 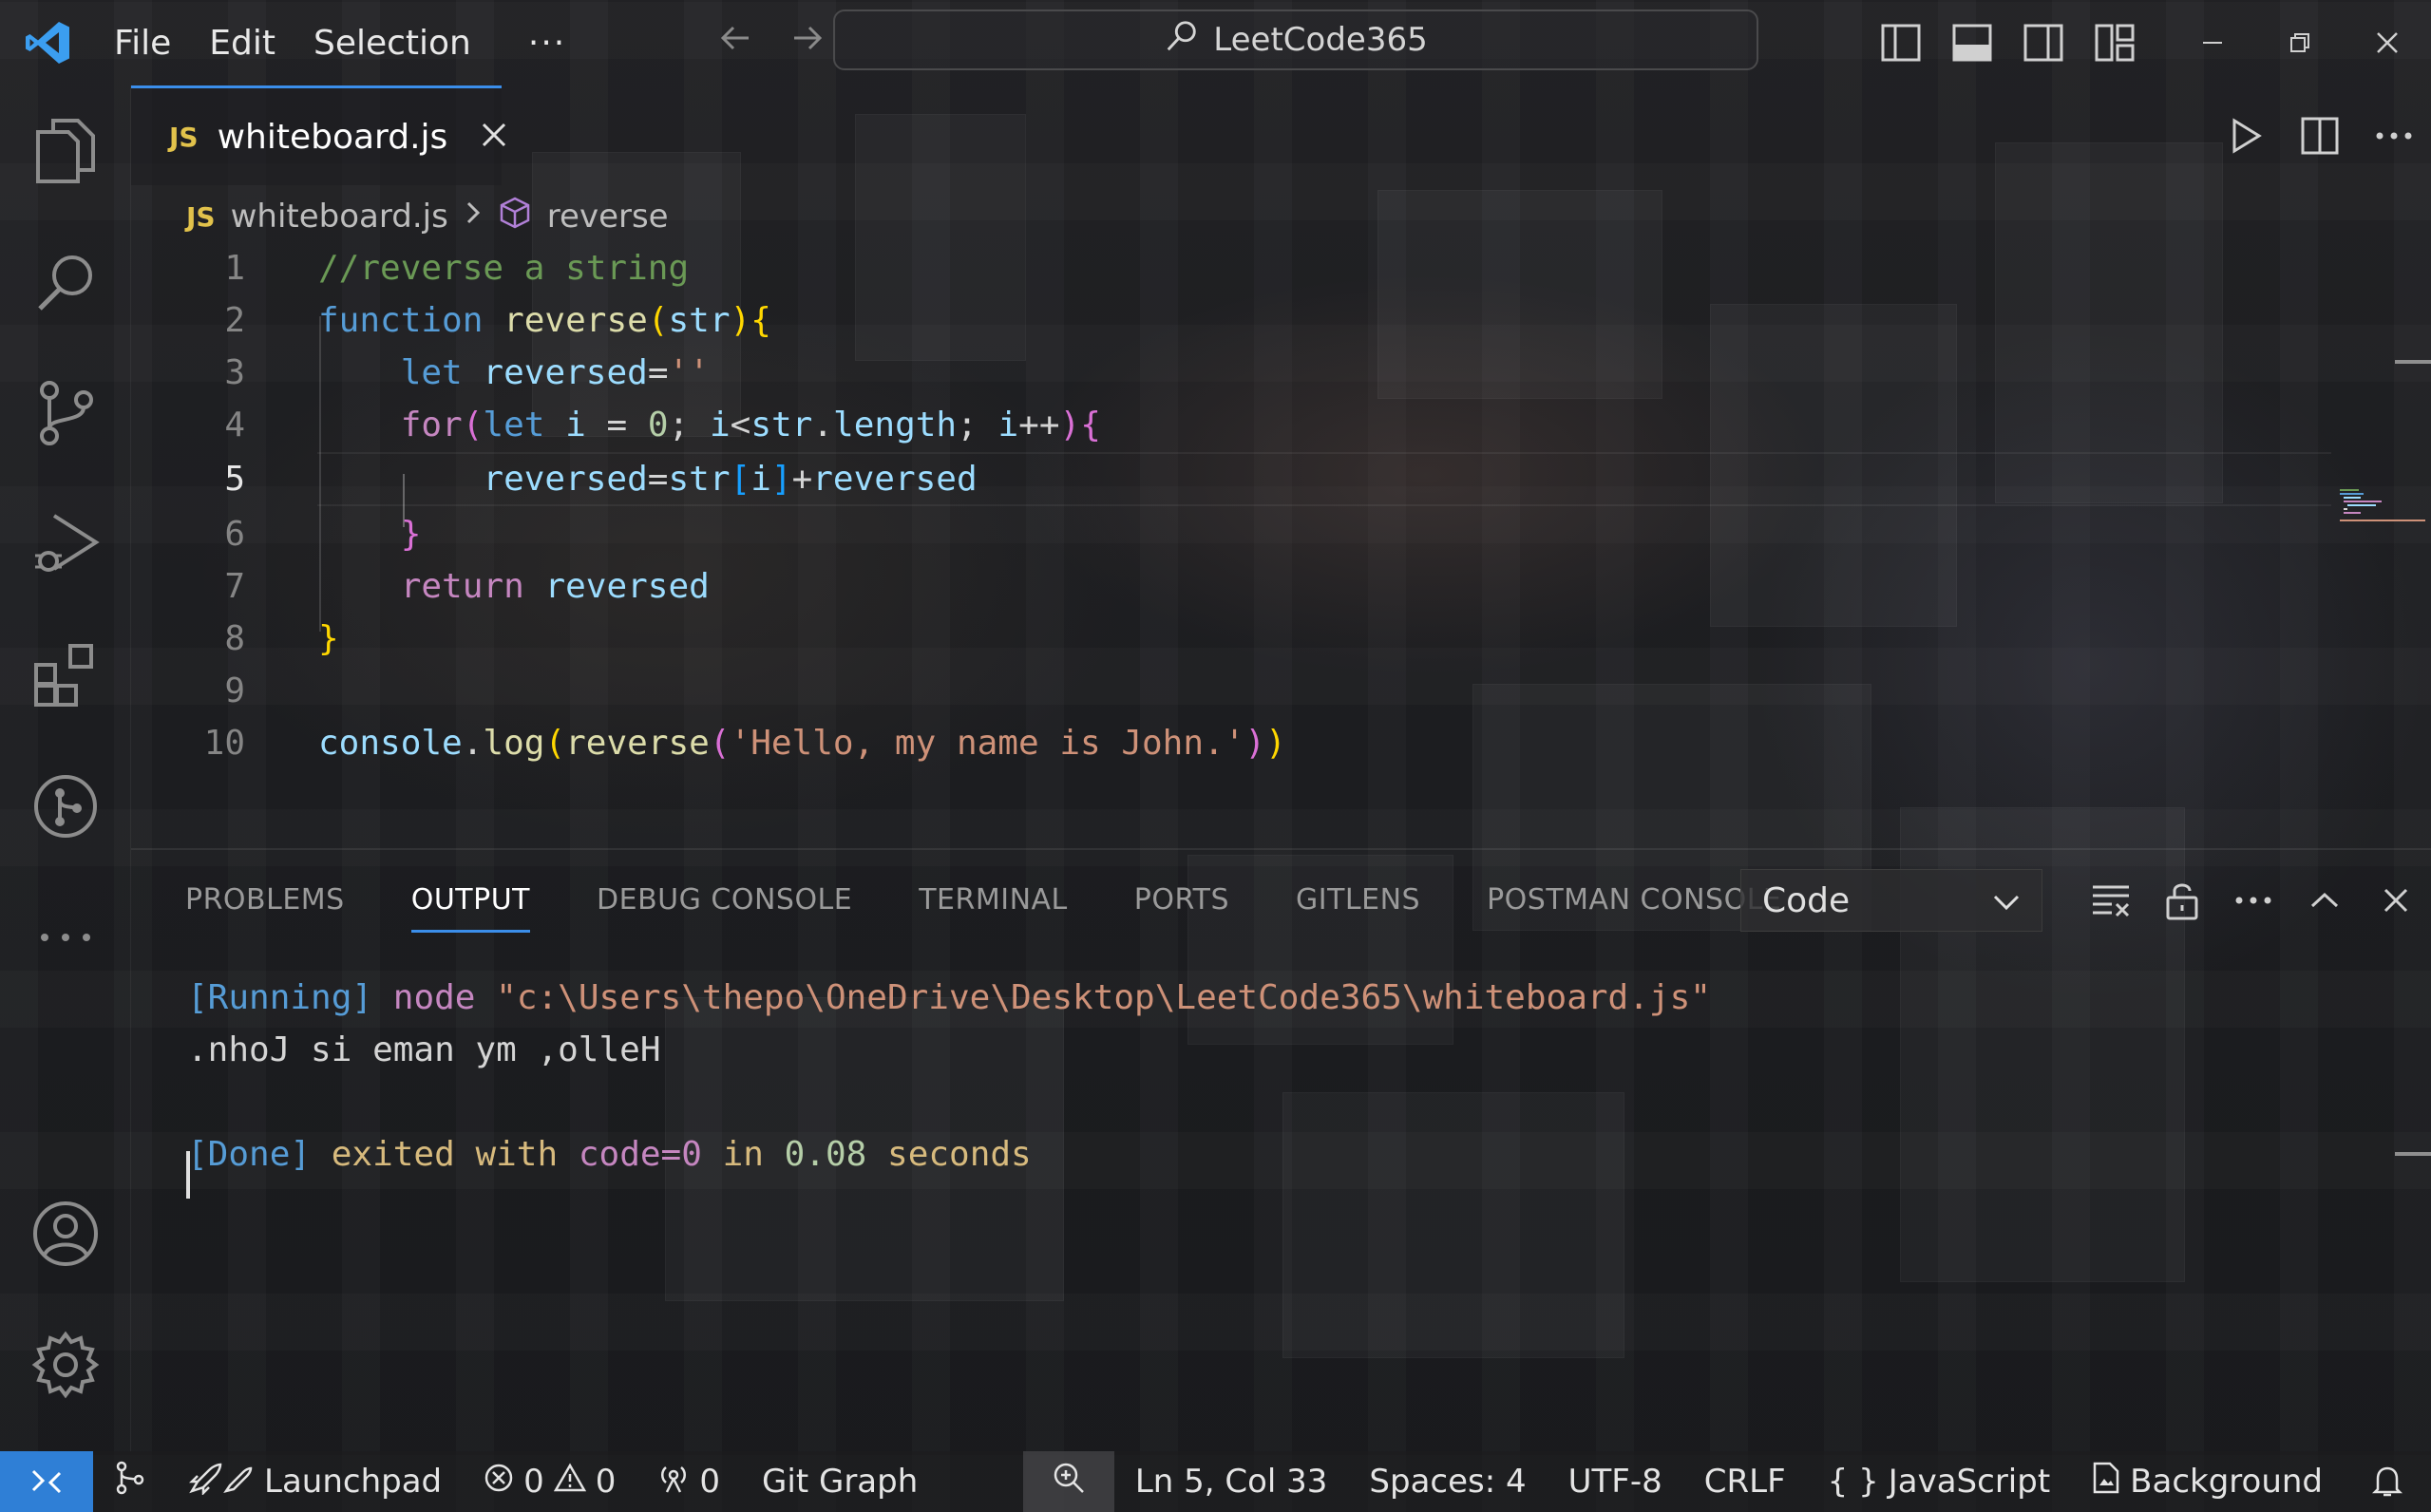 What do you see at coordinates (65, 675) in the screenshot?
I see `extensions-icon` at bounding box center [65, 675].